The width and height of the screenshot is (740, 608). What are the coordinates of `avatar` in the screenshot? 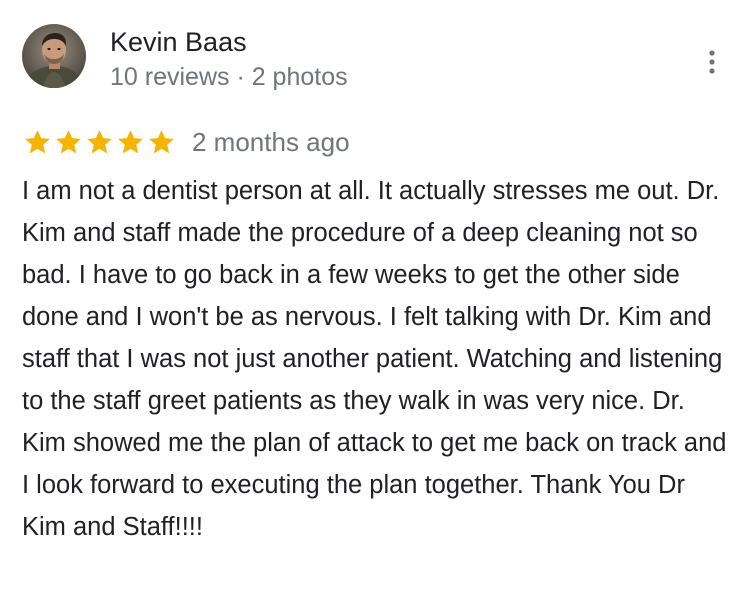 It's located at (54, 56).